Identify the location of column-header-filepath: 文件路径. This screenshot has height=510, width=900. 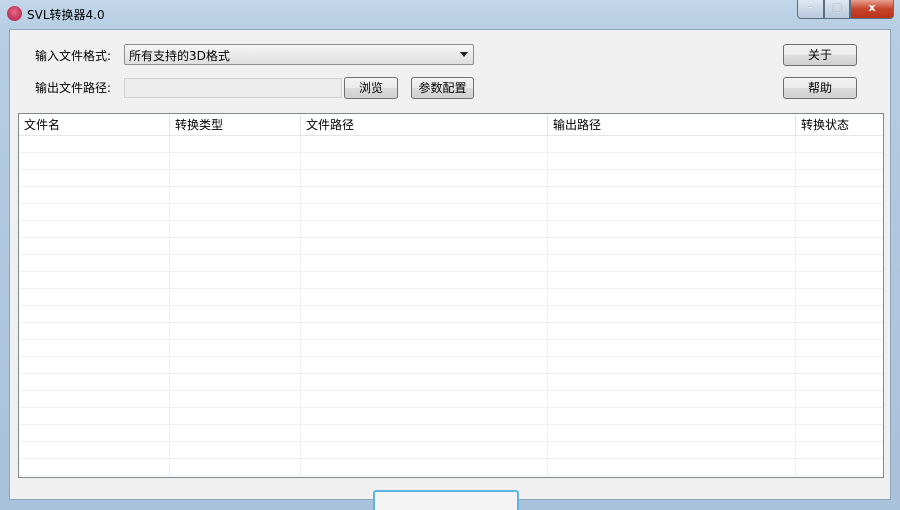
(424, 125).